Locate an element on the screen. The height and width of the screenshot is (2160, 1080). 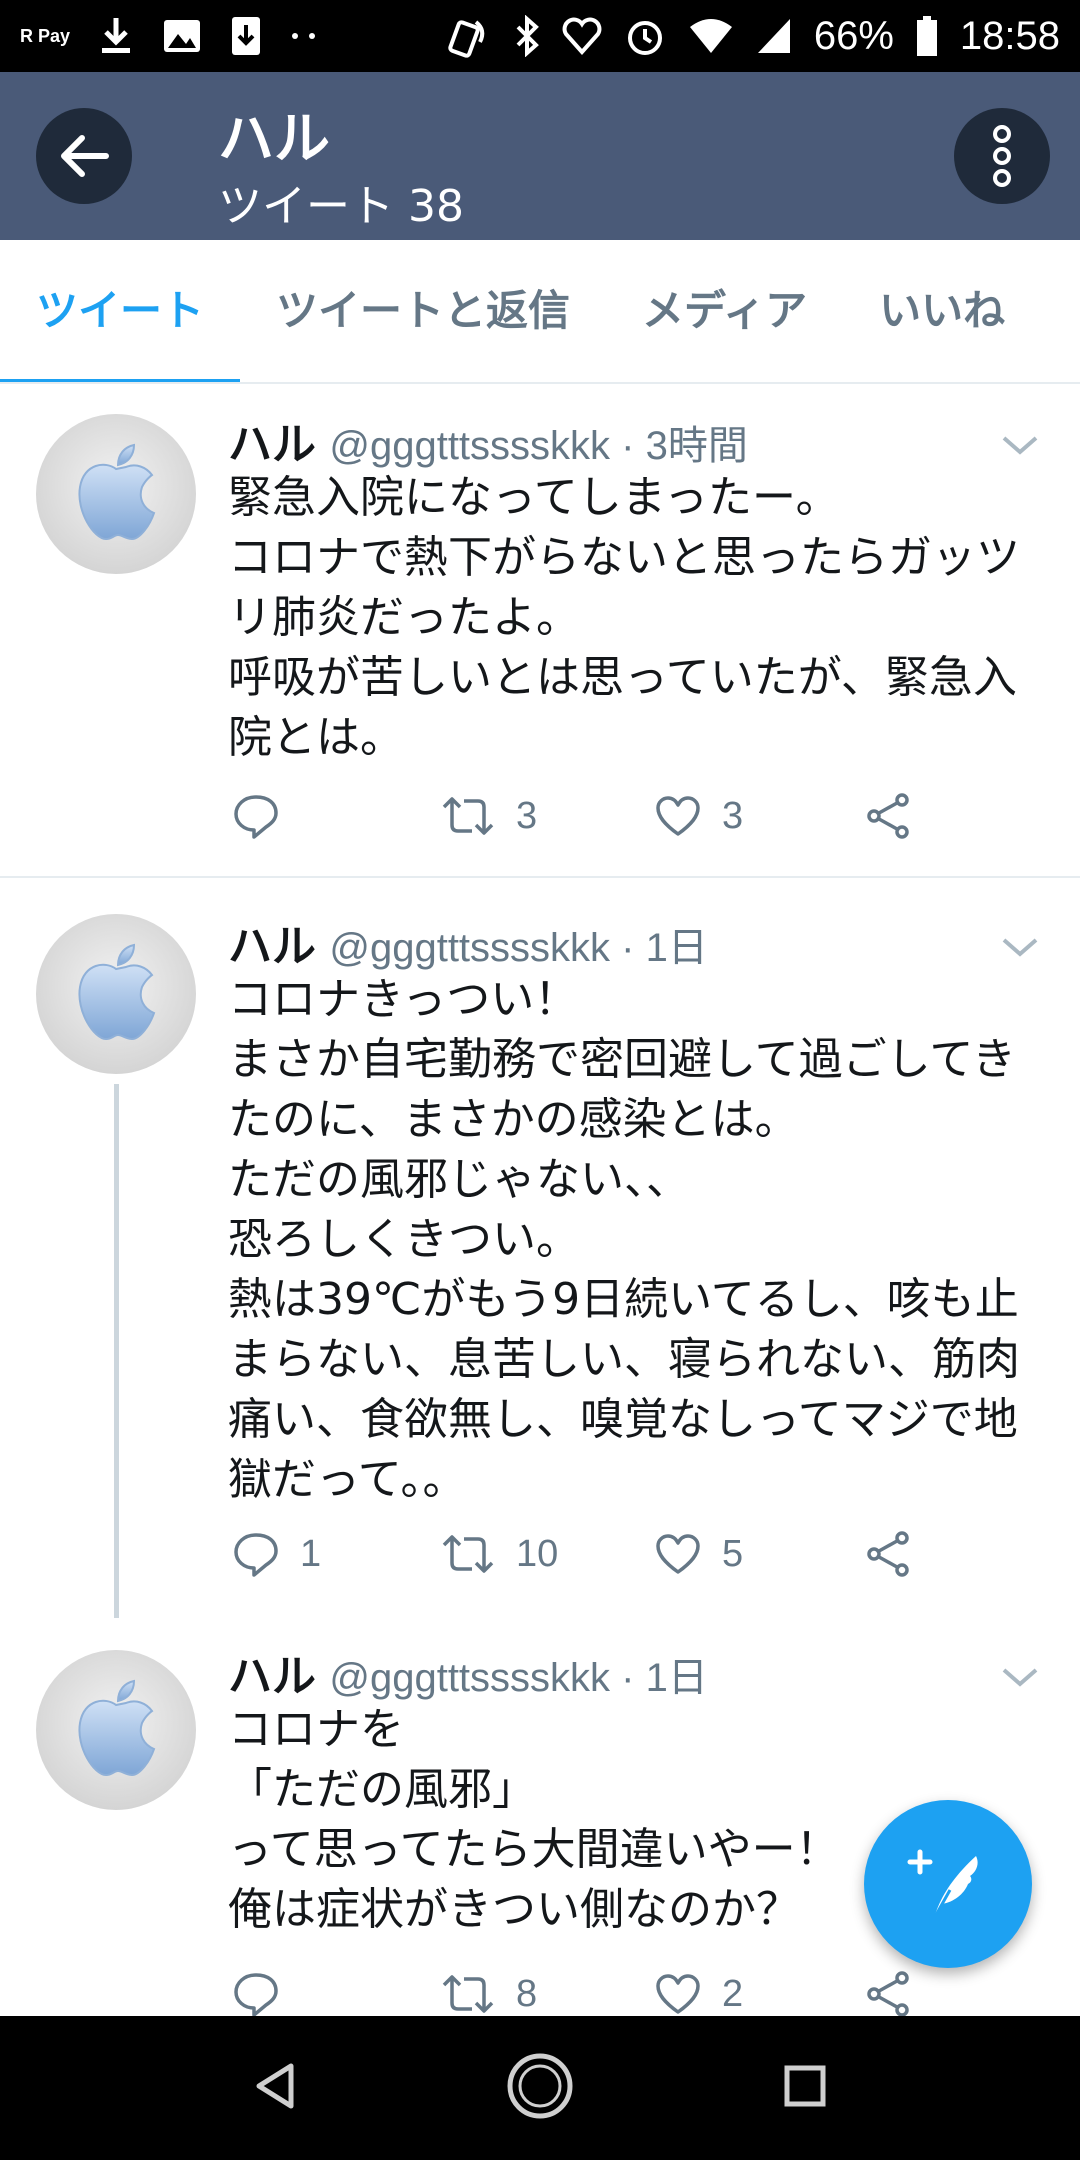
back-button is located at coordinates (84, 156).